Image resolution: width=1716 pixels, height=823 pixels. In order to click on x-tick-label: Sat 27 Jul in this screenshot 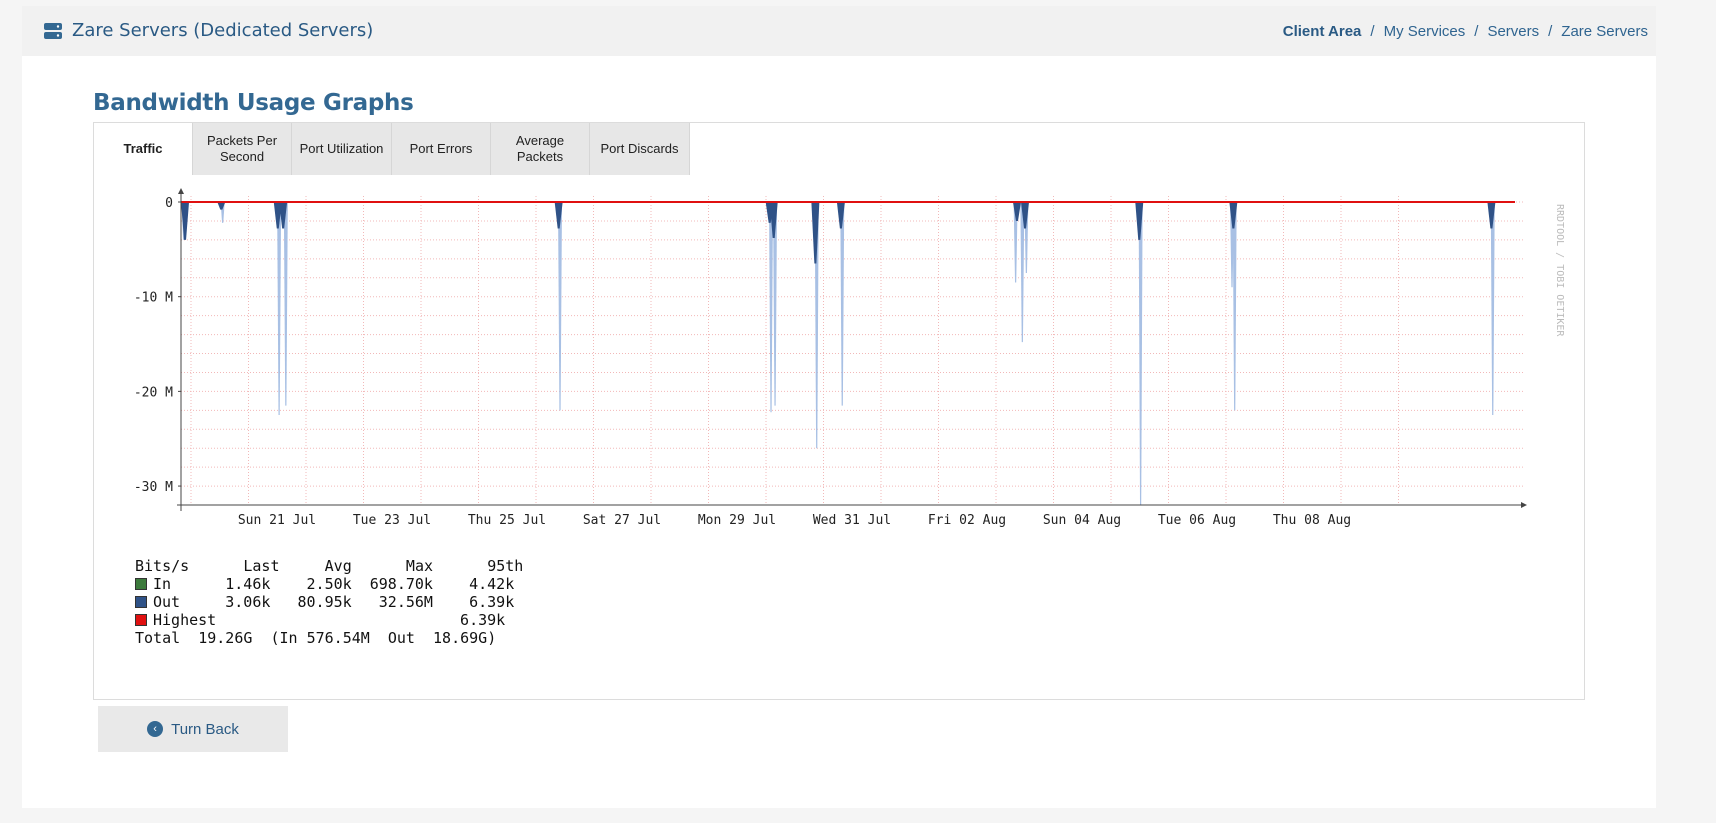, I will do `click(622, 520)`.